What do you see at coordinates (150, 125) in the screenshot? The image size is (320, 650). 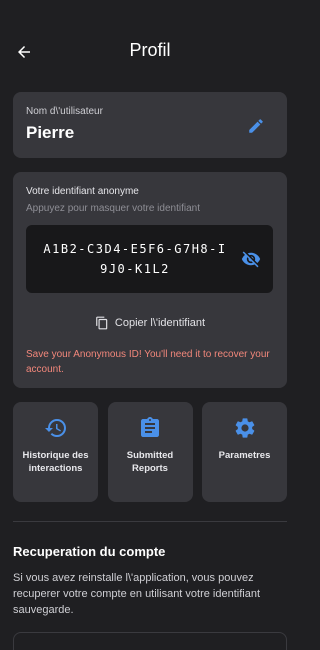 I see `username-card: Nom d\'utilisateur Pierre` at bounding box center [150, 125].